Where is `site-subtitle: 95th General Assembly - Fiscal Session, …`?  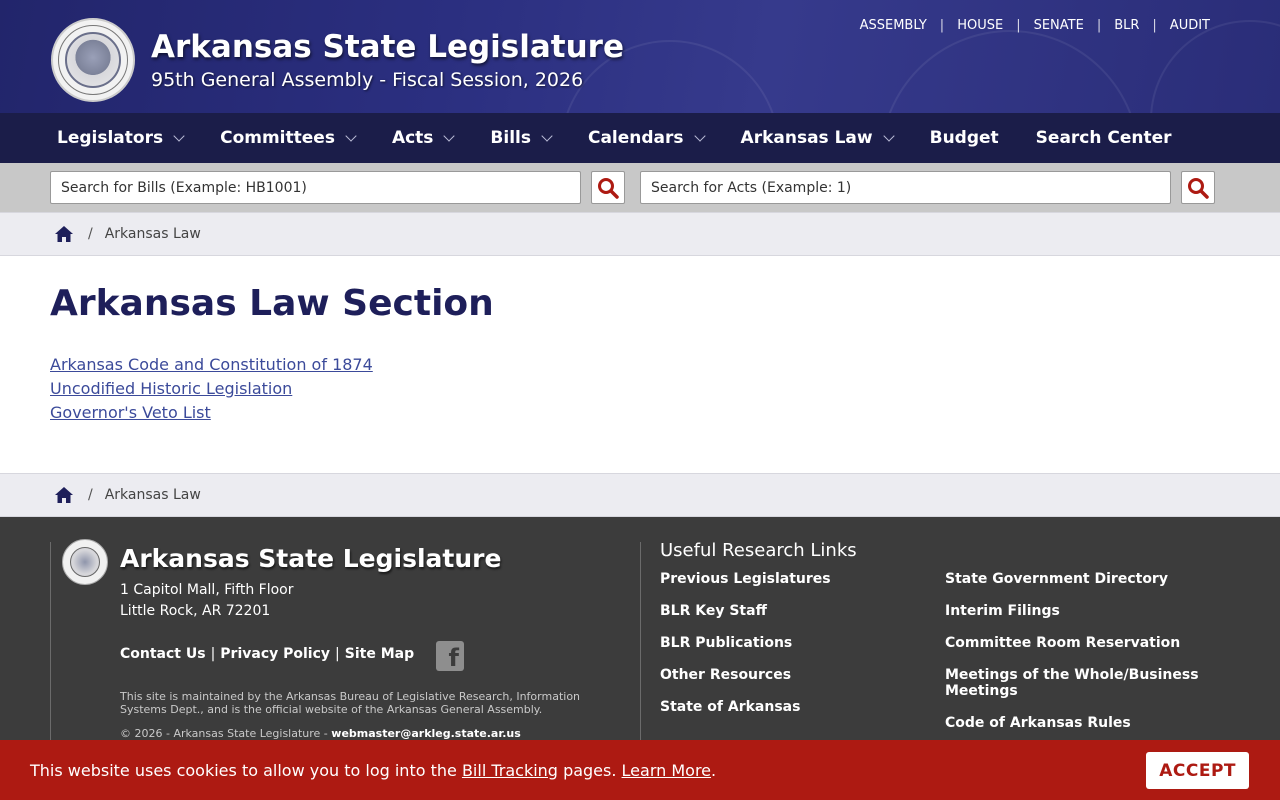 site-subtitle: 95th General Assembly - Fiscal Session, … is located at coordinates (367, 80).